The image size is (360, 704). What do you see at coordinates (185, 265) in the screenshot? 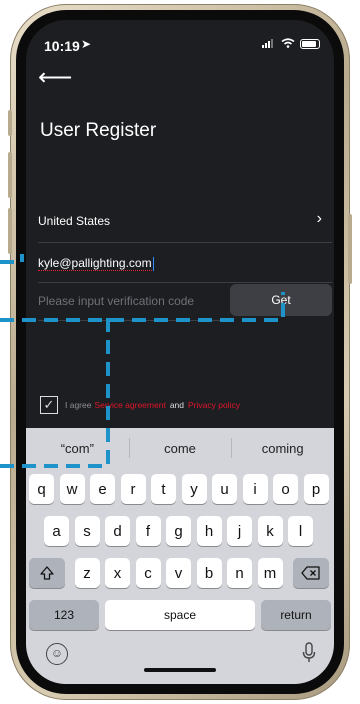
I see `email-field: kyle@pallighting.com` at bounding box center [185, 265].